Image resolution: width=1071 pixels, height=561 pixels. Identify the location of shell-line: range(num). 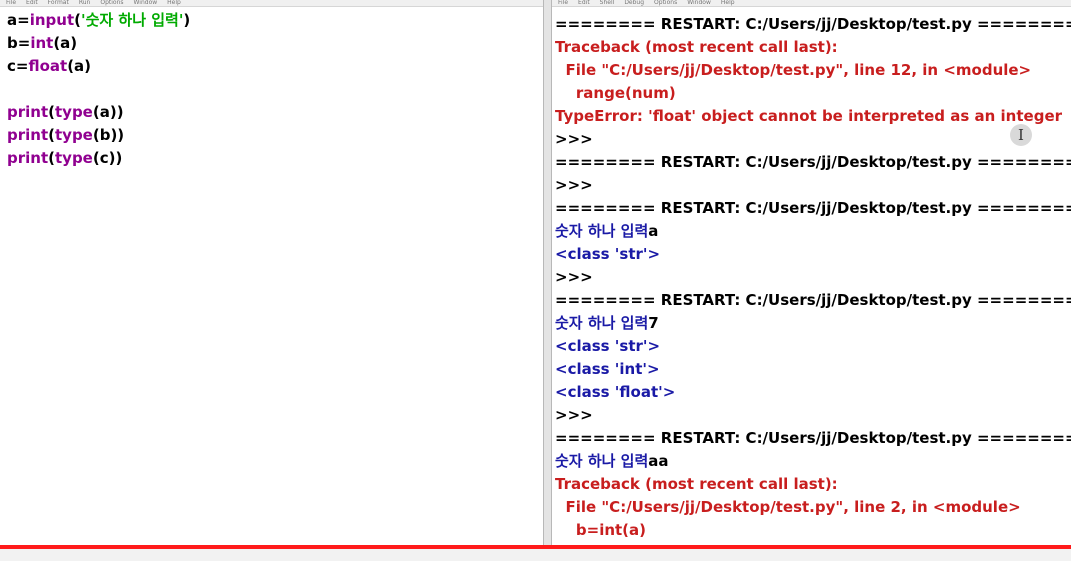
(813, 93).